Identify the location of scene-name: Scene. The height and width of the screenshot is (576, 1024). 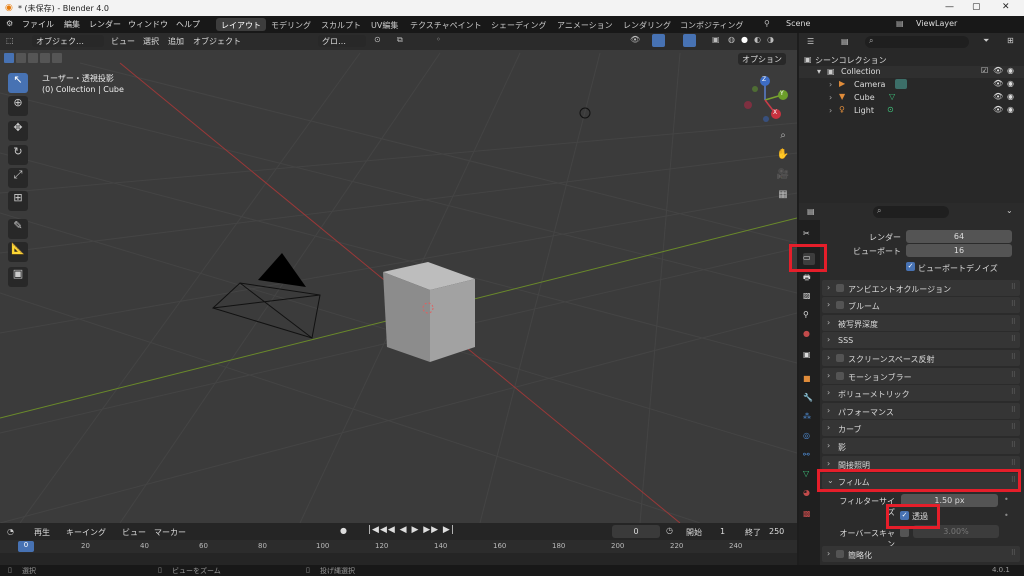
(798, 23).